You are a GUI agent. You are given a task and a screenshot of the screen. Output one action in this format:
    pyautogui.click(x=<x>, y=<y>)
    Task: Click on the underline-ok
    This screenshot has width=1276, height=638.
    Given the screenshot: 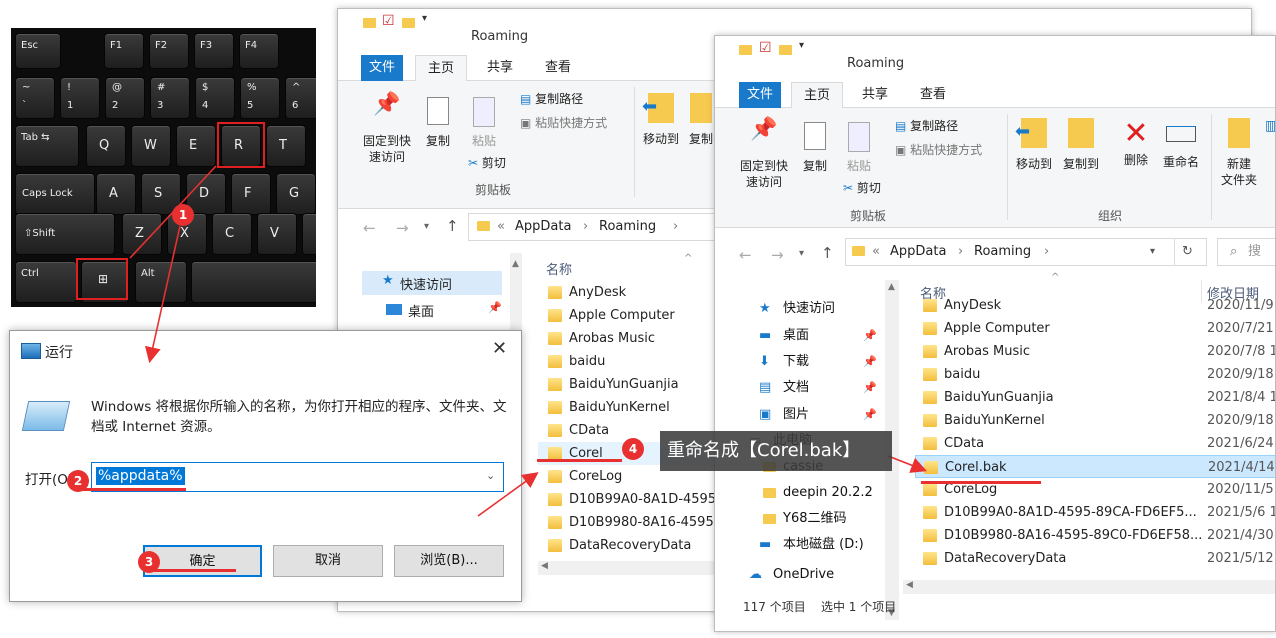 What is the action you would take?
    pyautogui.click(x=193, y=570)
    